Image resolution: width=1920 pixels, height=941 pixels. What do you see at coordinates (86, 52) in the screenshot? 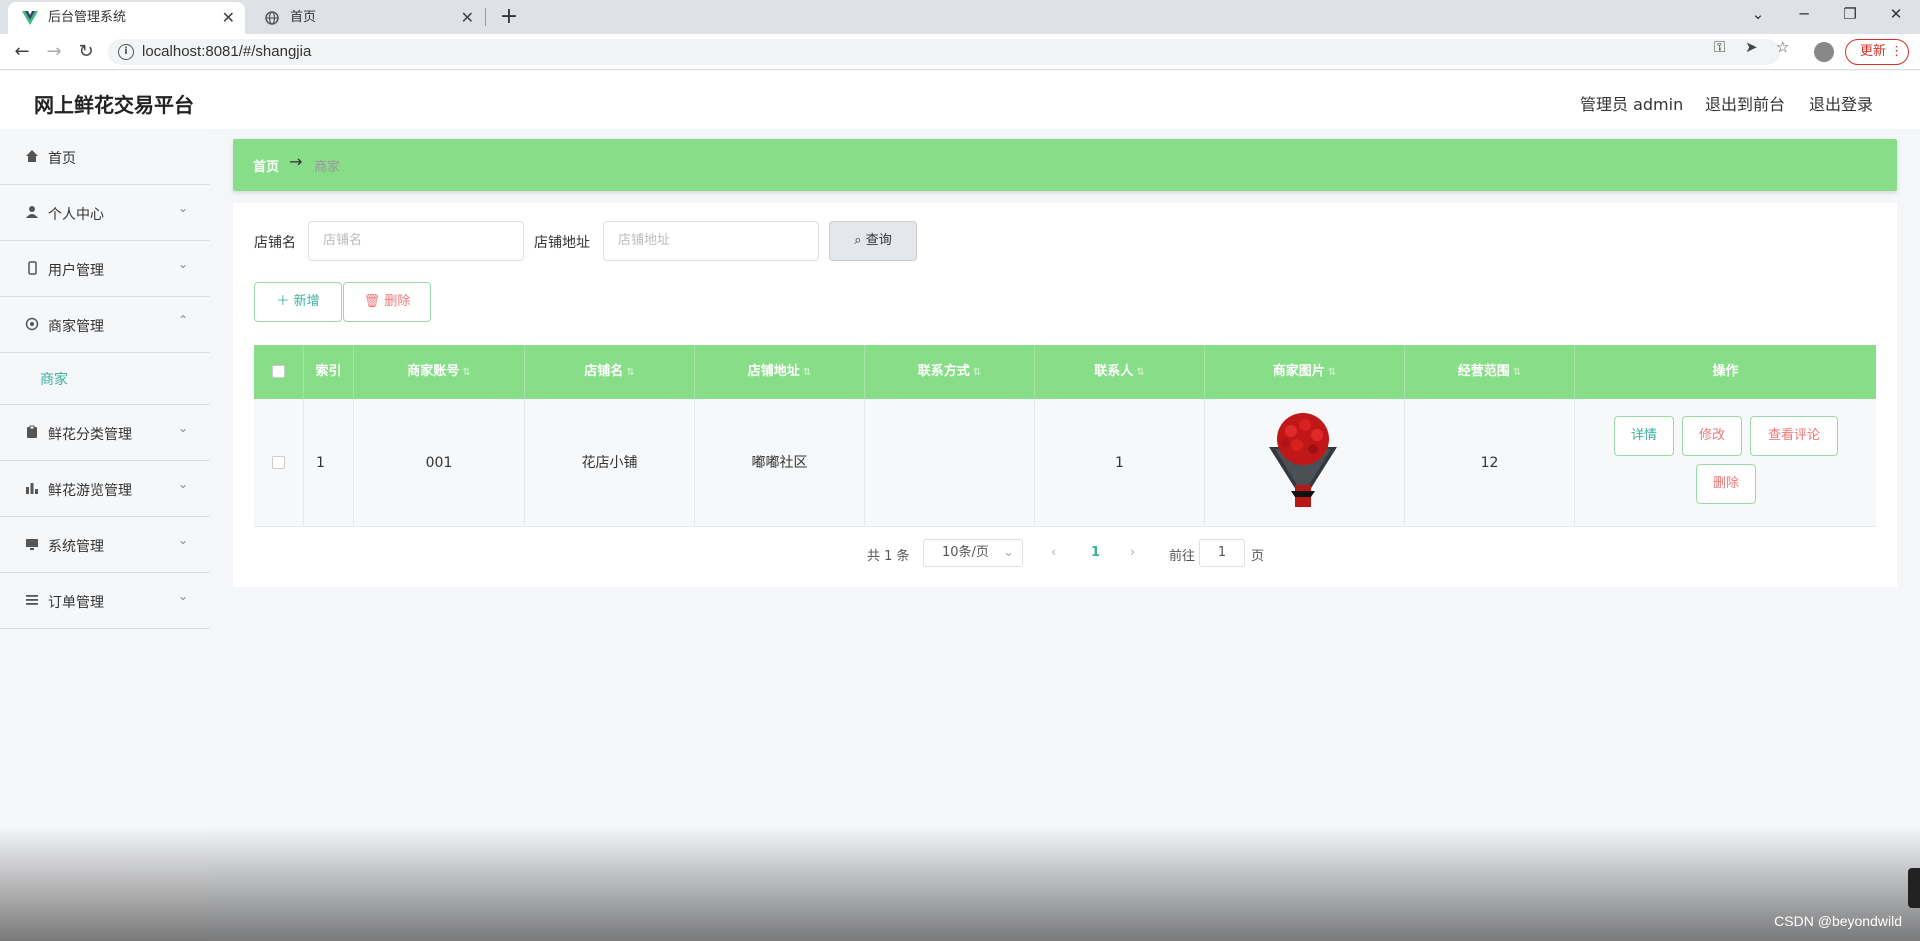
I see `reload-icon: ↻` at bounding box center [86, 52].